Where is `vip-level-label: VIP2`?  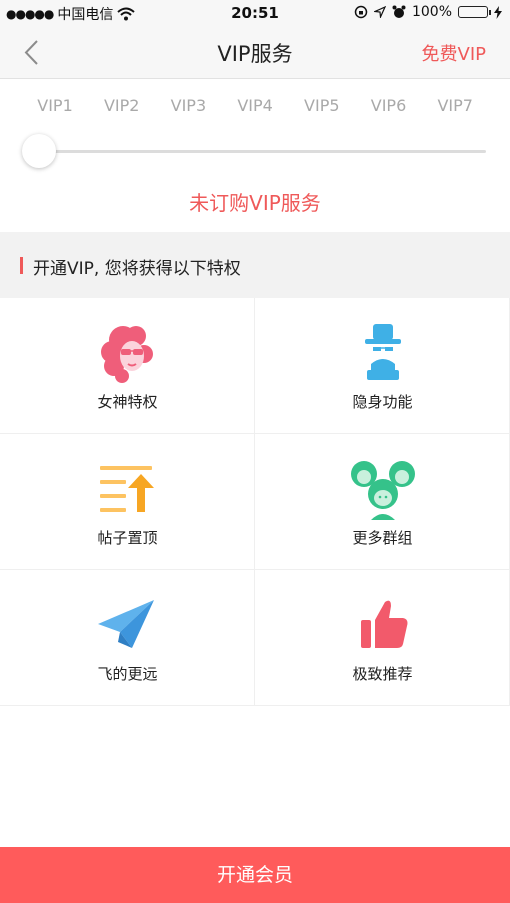 vip-level-label: VIP2 is located at coordinates (122, 105).